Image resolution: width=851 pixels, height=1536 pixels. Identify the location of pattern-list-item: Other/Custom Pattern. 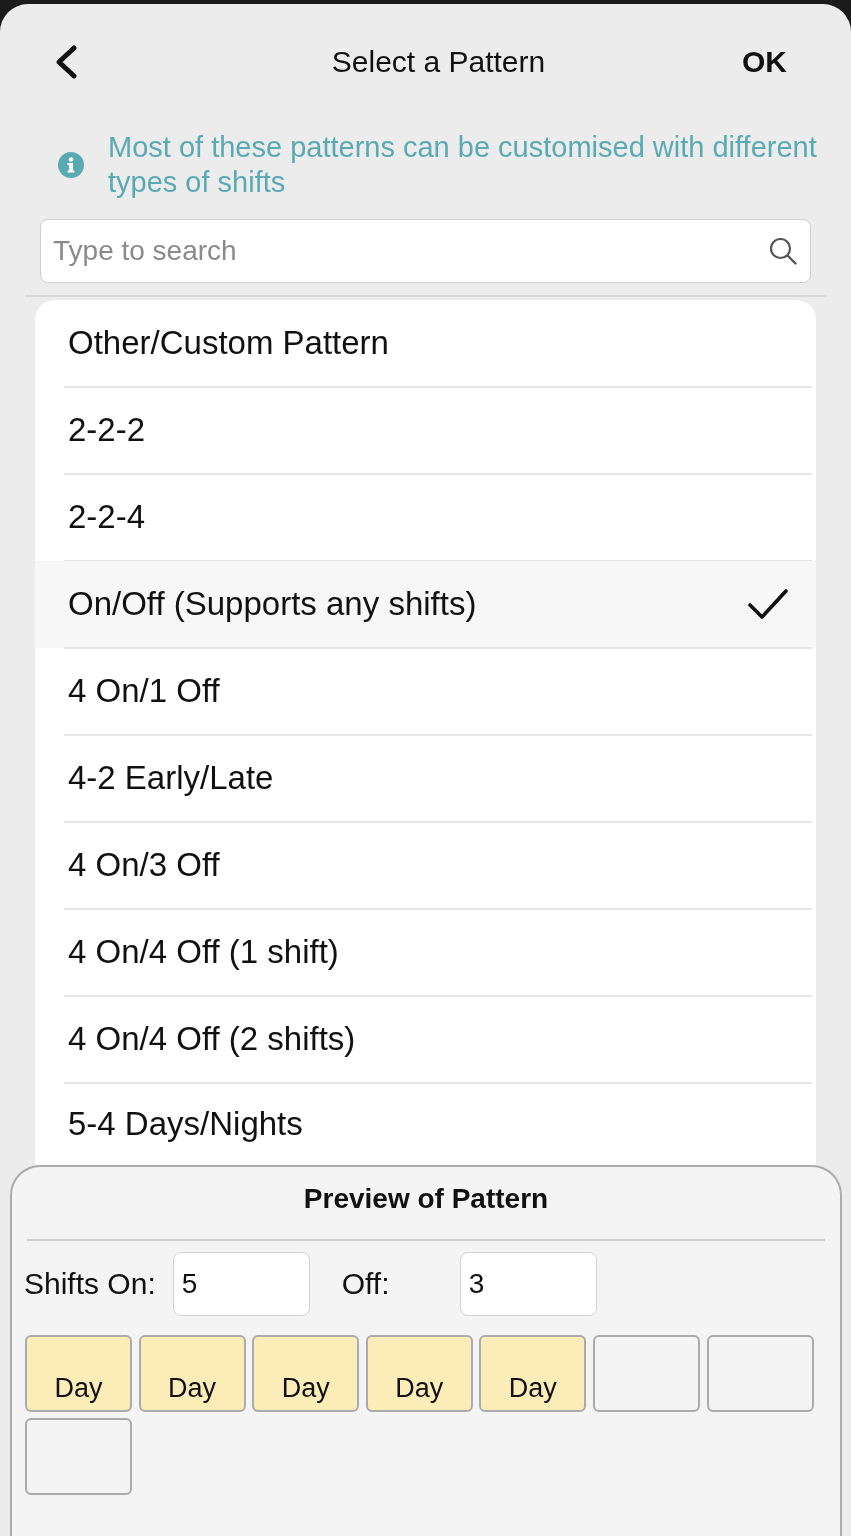
(425, 343).